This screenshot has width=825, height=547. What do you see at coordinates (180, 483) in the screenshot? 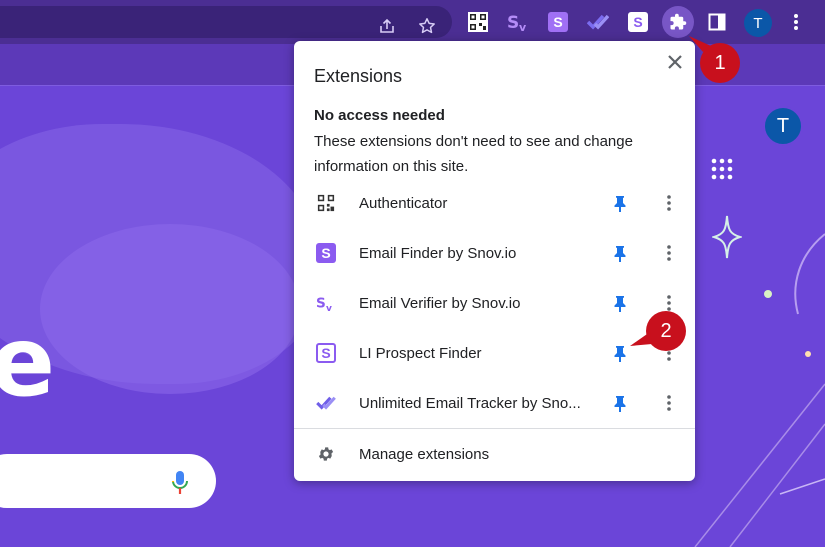
I see `voice-search-icon` at bounding box center [180, 483].